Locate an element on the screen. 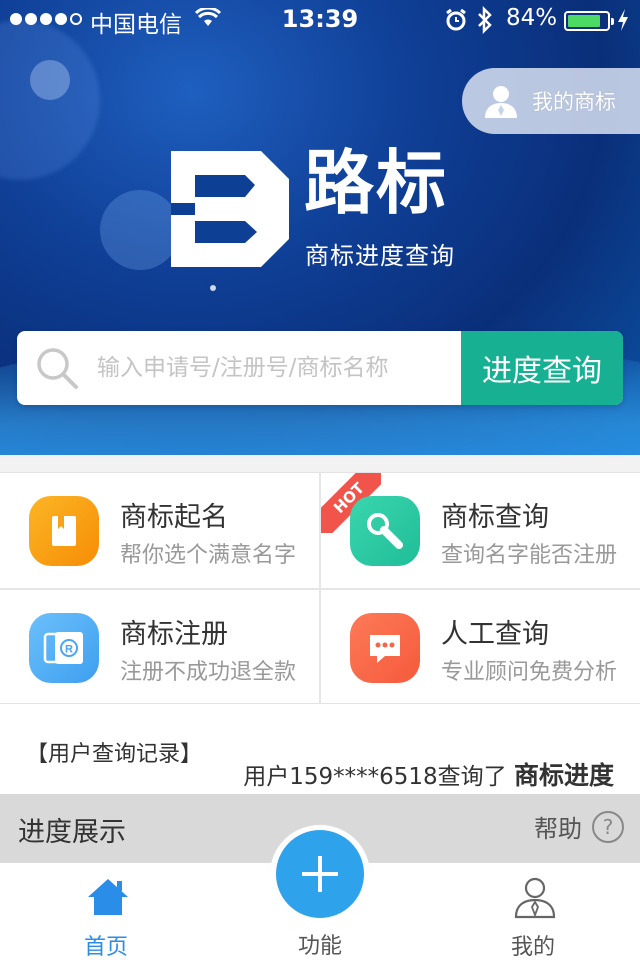  feature-title: 人工查询 is located at coordinates (495, 634).